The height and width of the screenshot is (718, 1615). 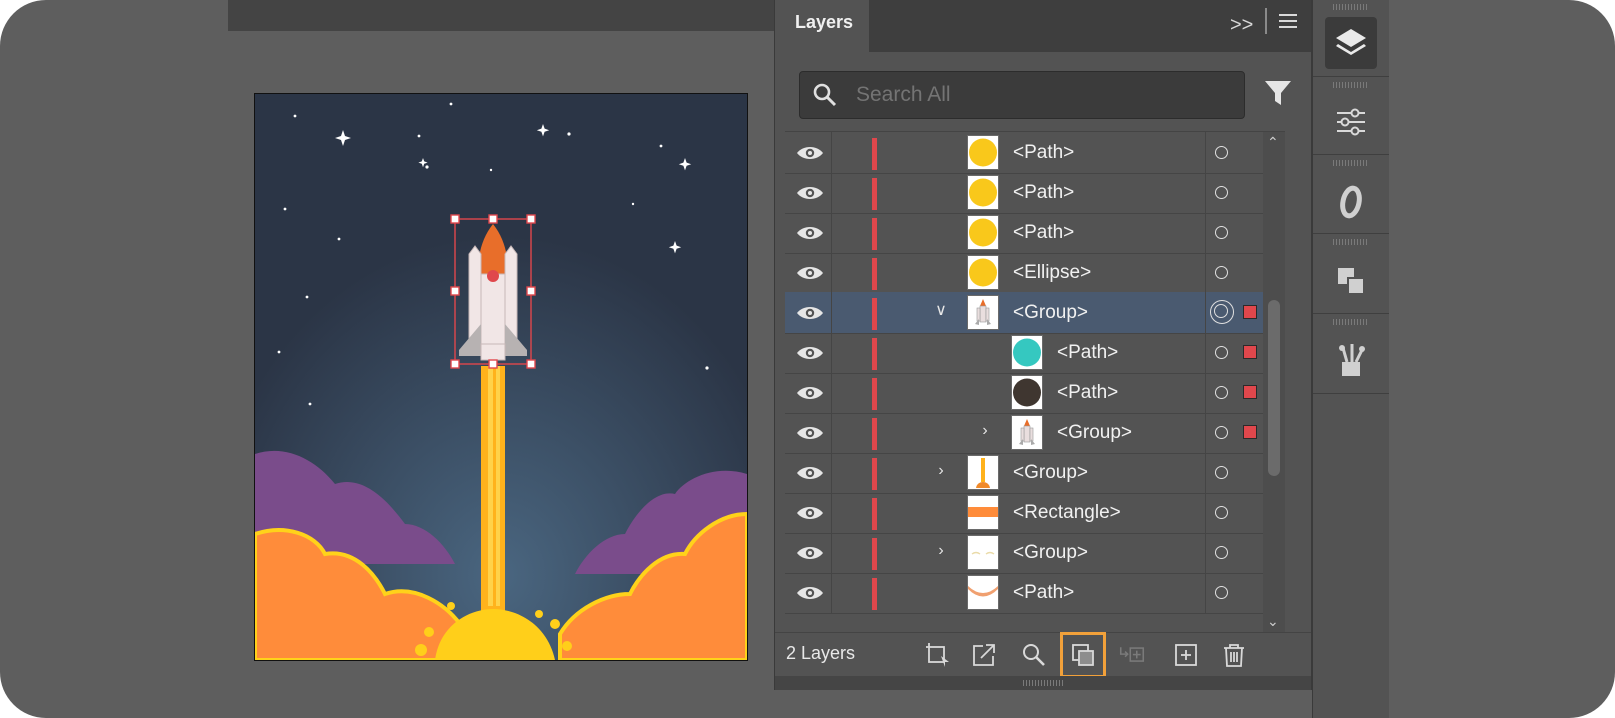 What do you see at coordinates (1278, 93) in the screenshot?
I see `filter-icon` at bounding box center [1278, 93].